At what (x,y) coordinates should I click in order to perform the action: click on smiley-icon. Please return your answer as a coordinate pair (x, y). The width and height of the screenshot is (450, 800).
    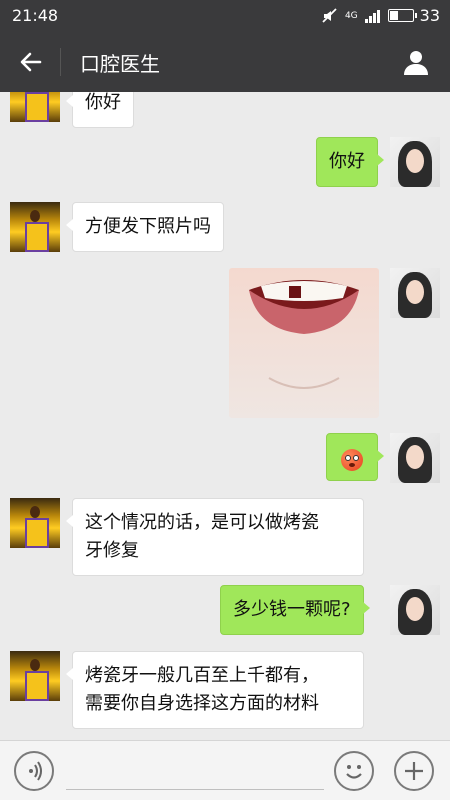
    Looking at the image, I should click on (354, 772).